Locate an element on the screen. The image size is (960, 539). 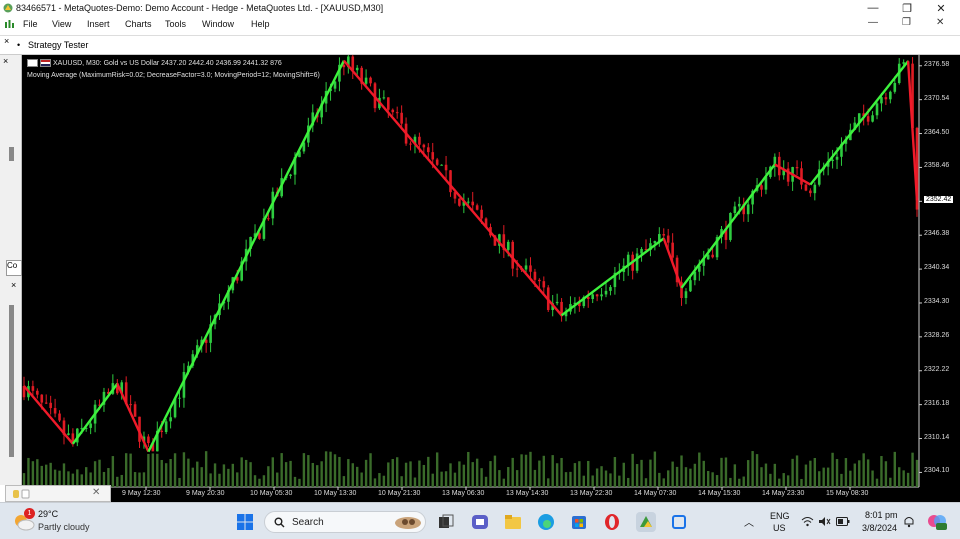
mdi-restore-button: ❐ is located at coordinates (906, 22).